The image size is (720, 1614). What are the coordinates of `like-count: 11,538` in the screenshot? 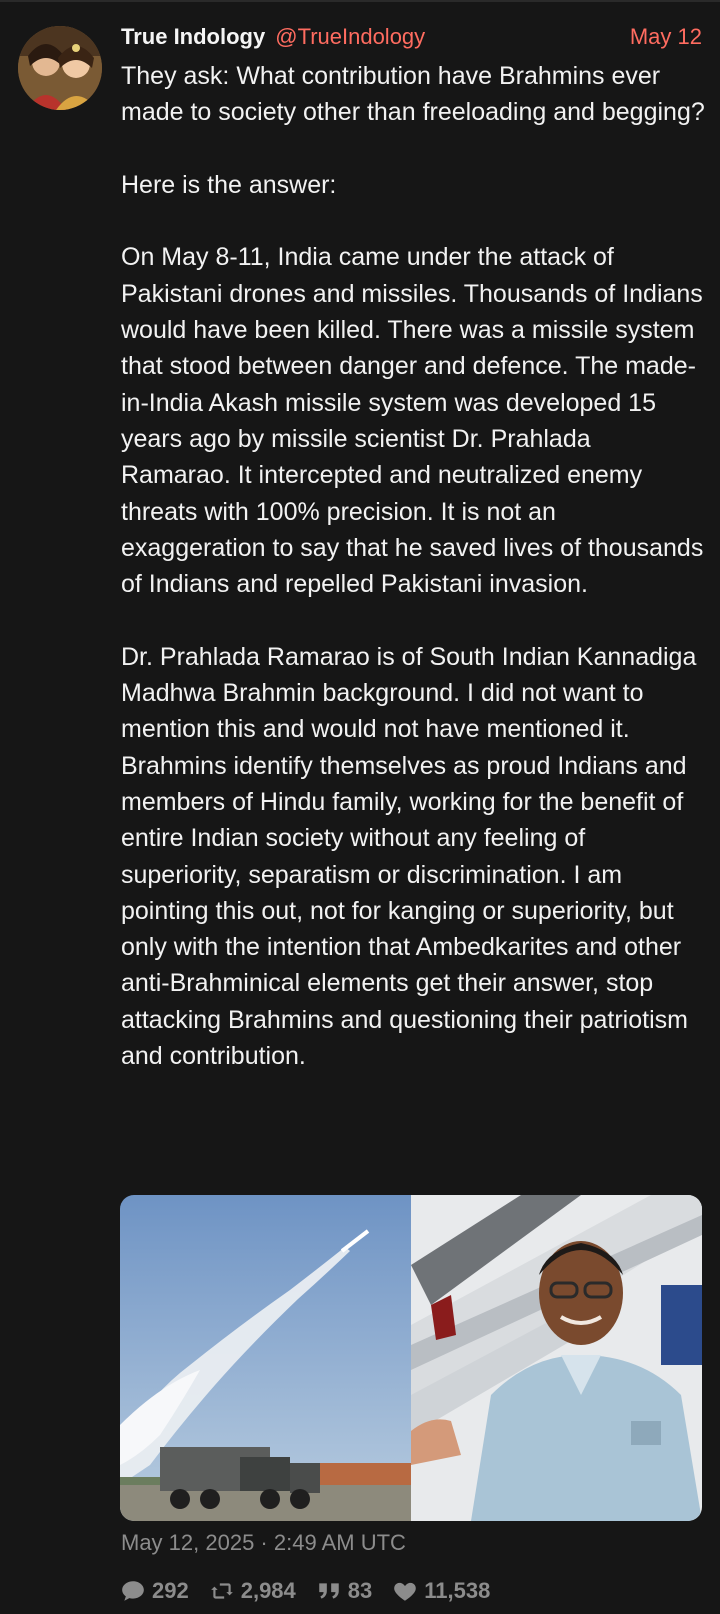 It's located at (457, 1590).